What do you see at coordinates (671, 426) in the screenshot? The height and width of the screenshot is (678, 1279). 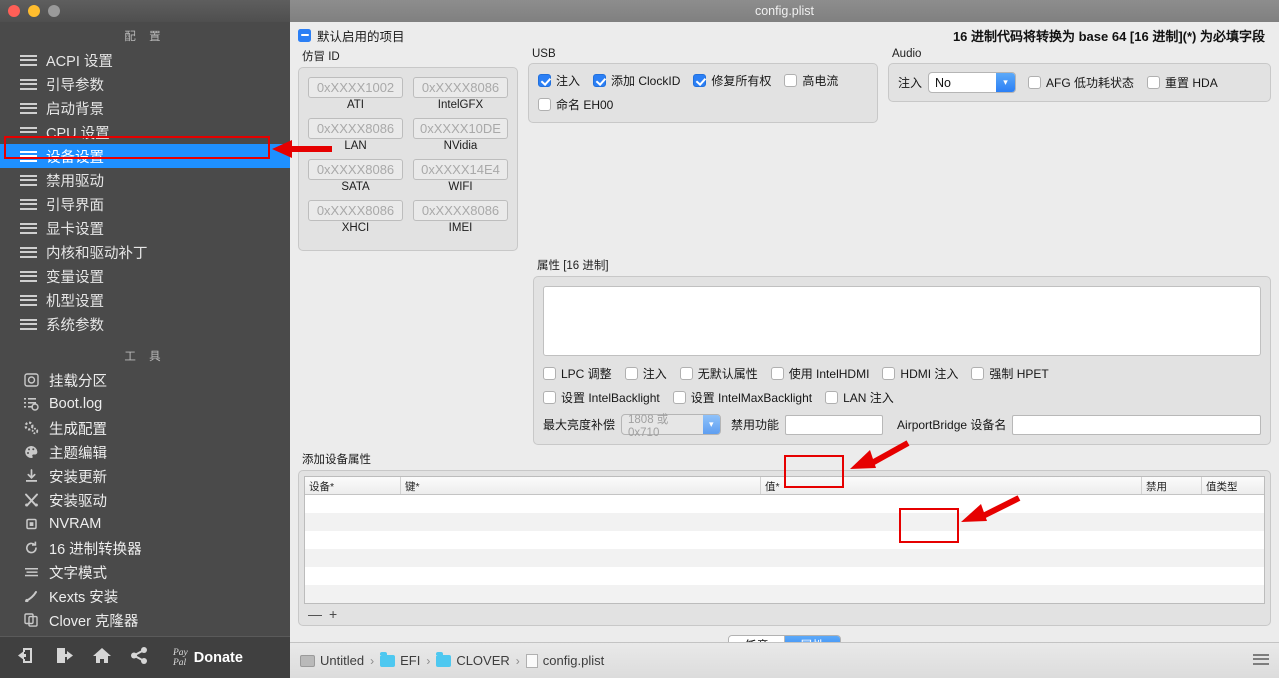 I see `max-backlight-select: 1808 或 0x710 ▾` at bounding box center [671, 426].